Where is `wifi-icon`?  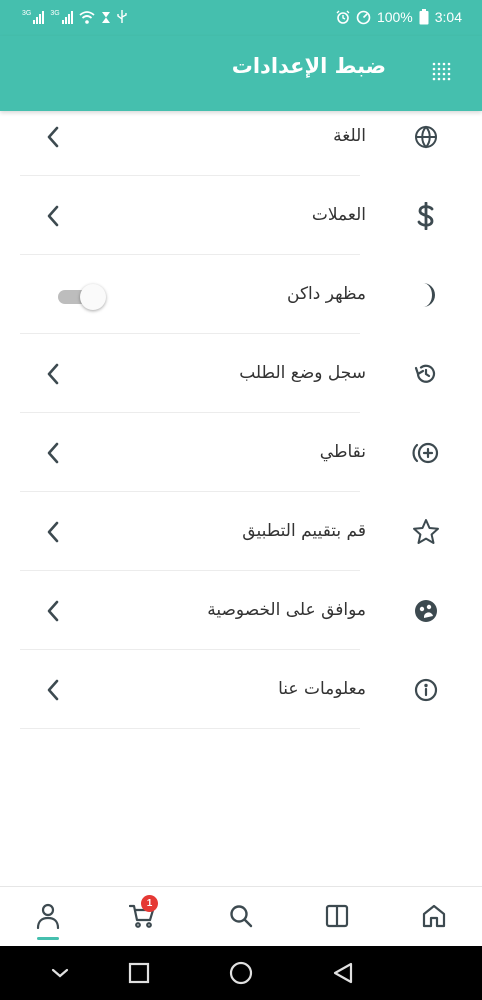 wifi-icon is located at coordinates (87, 17).